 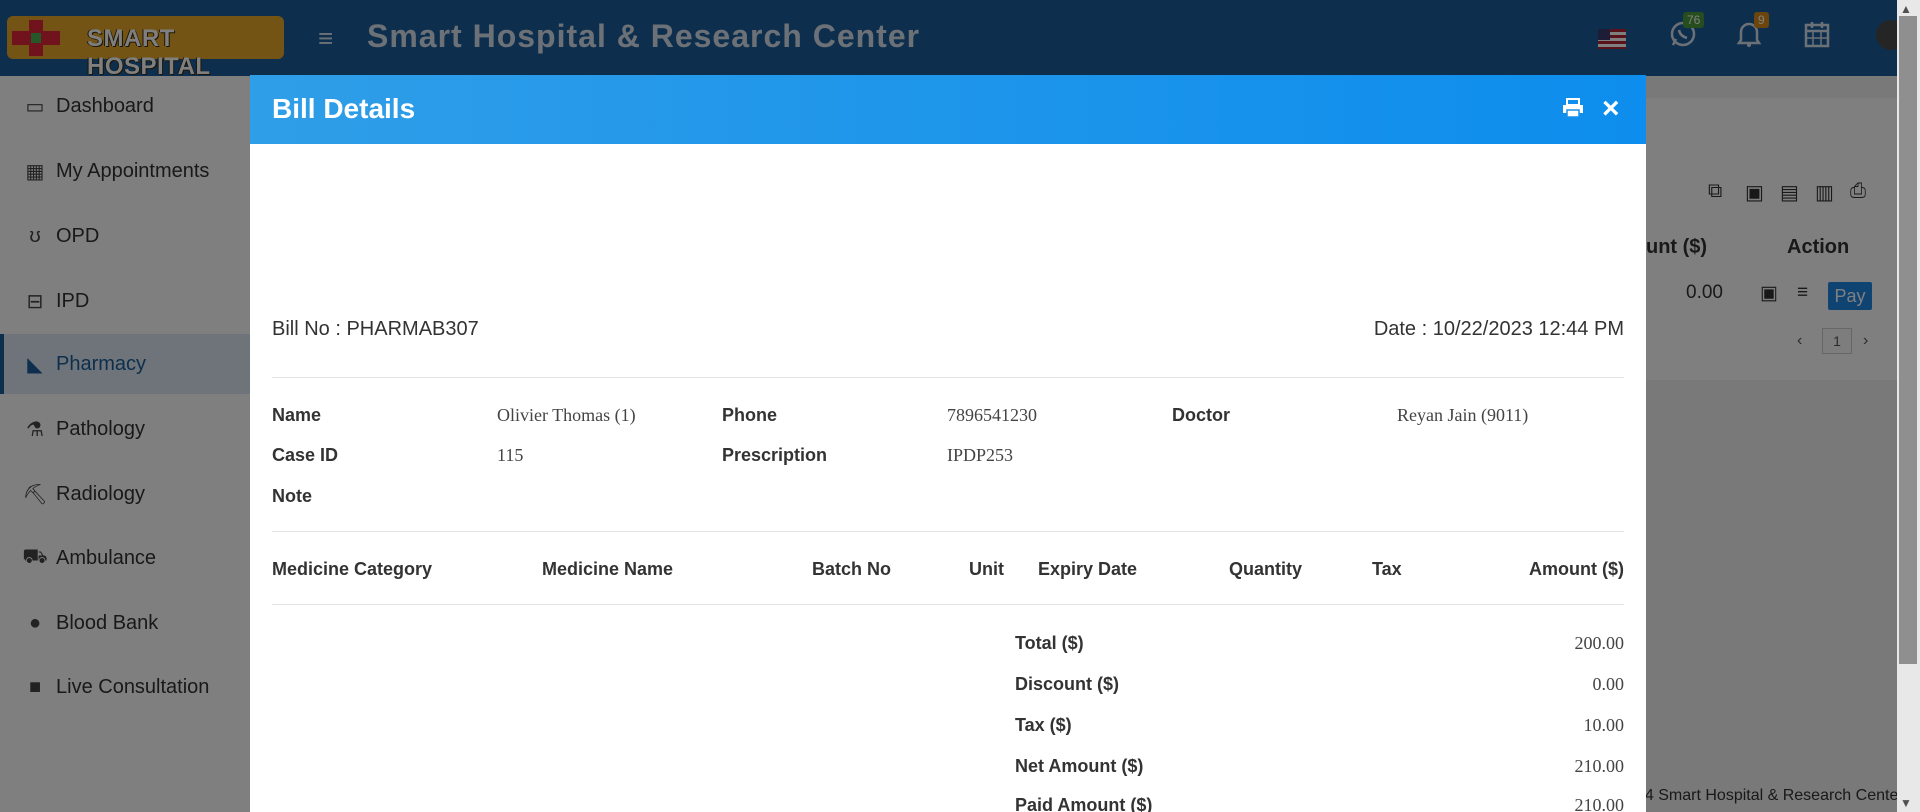 I want to click on print-icon, so click(x=1573, y=111).